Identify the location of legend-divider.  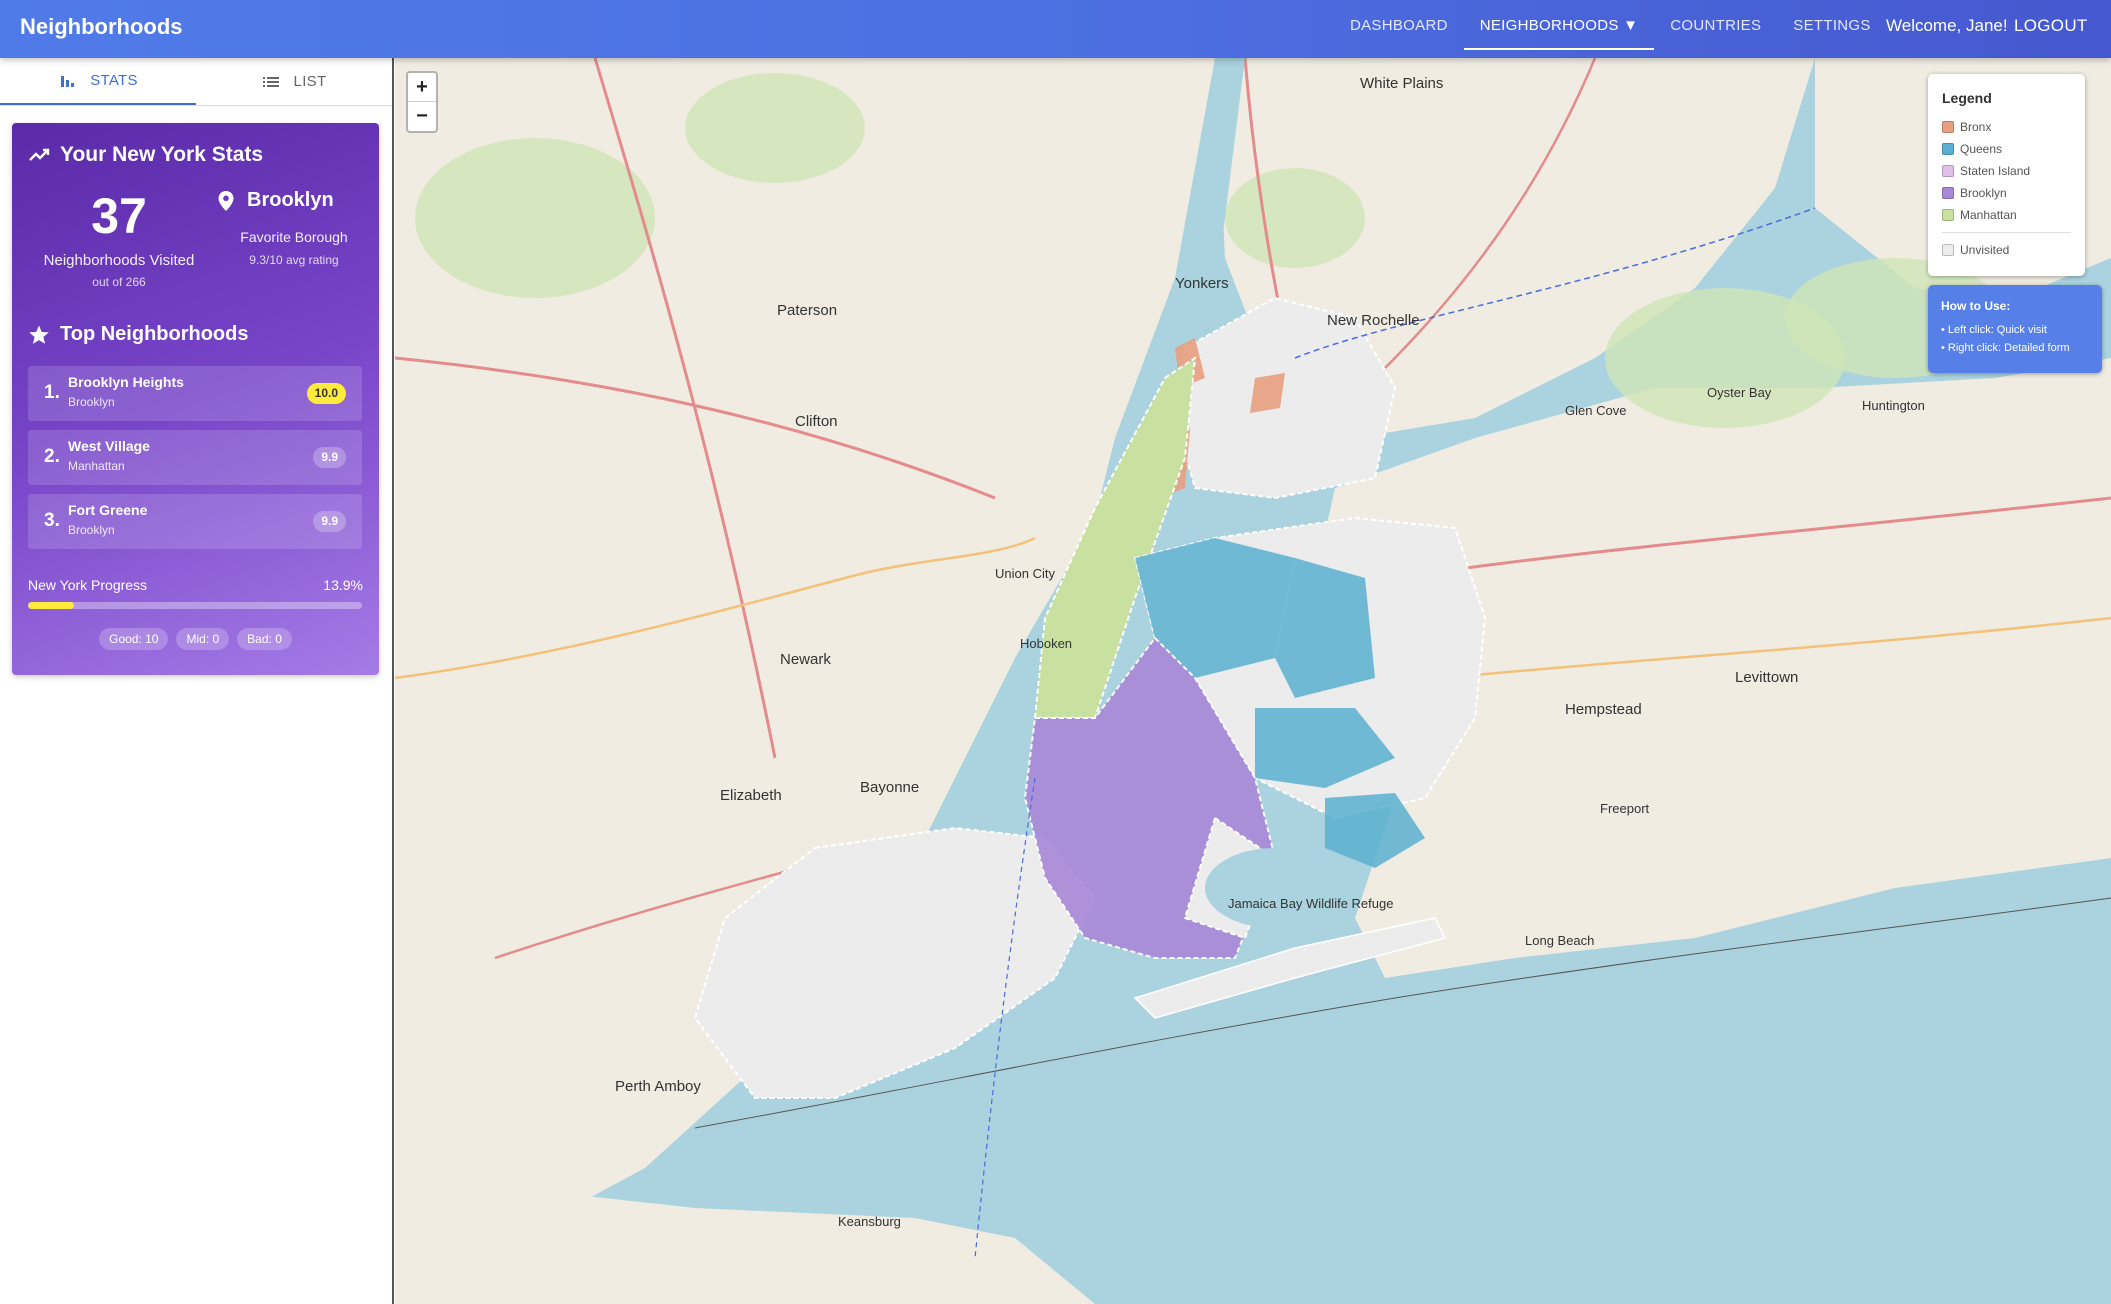
(2006, 232).